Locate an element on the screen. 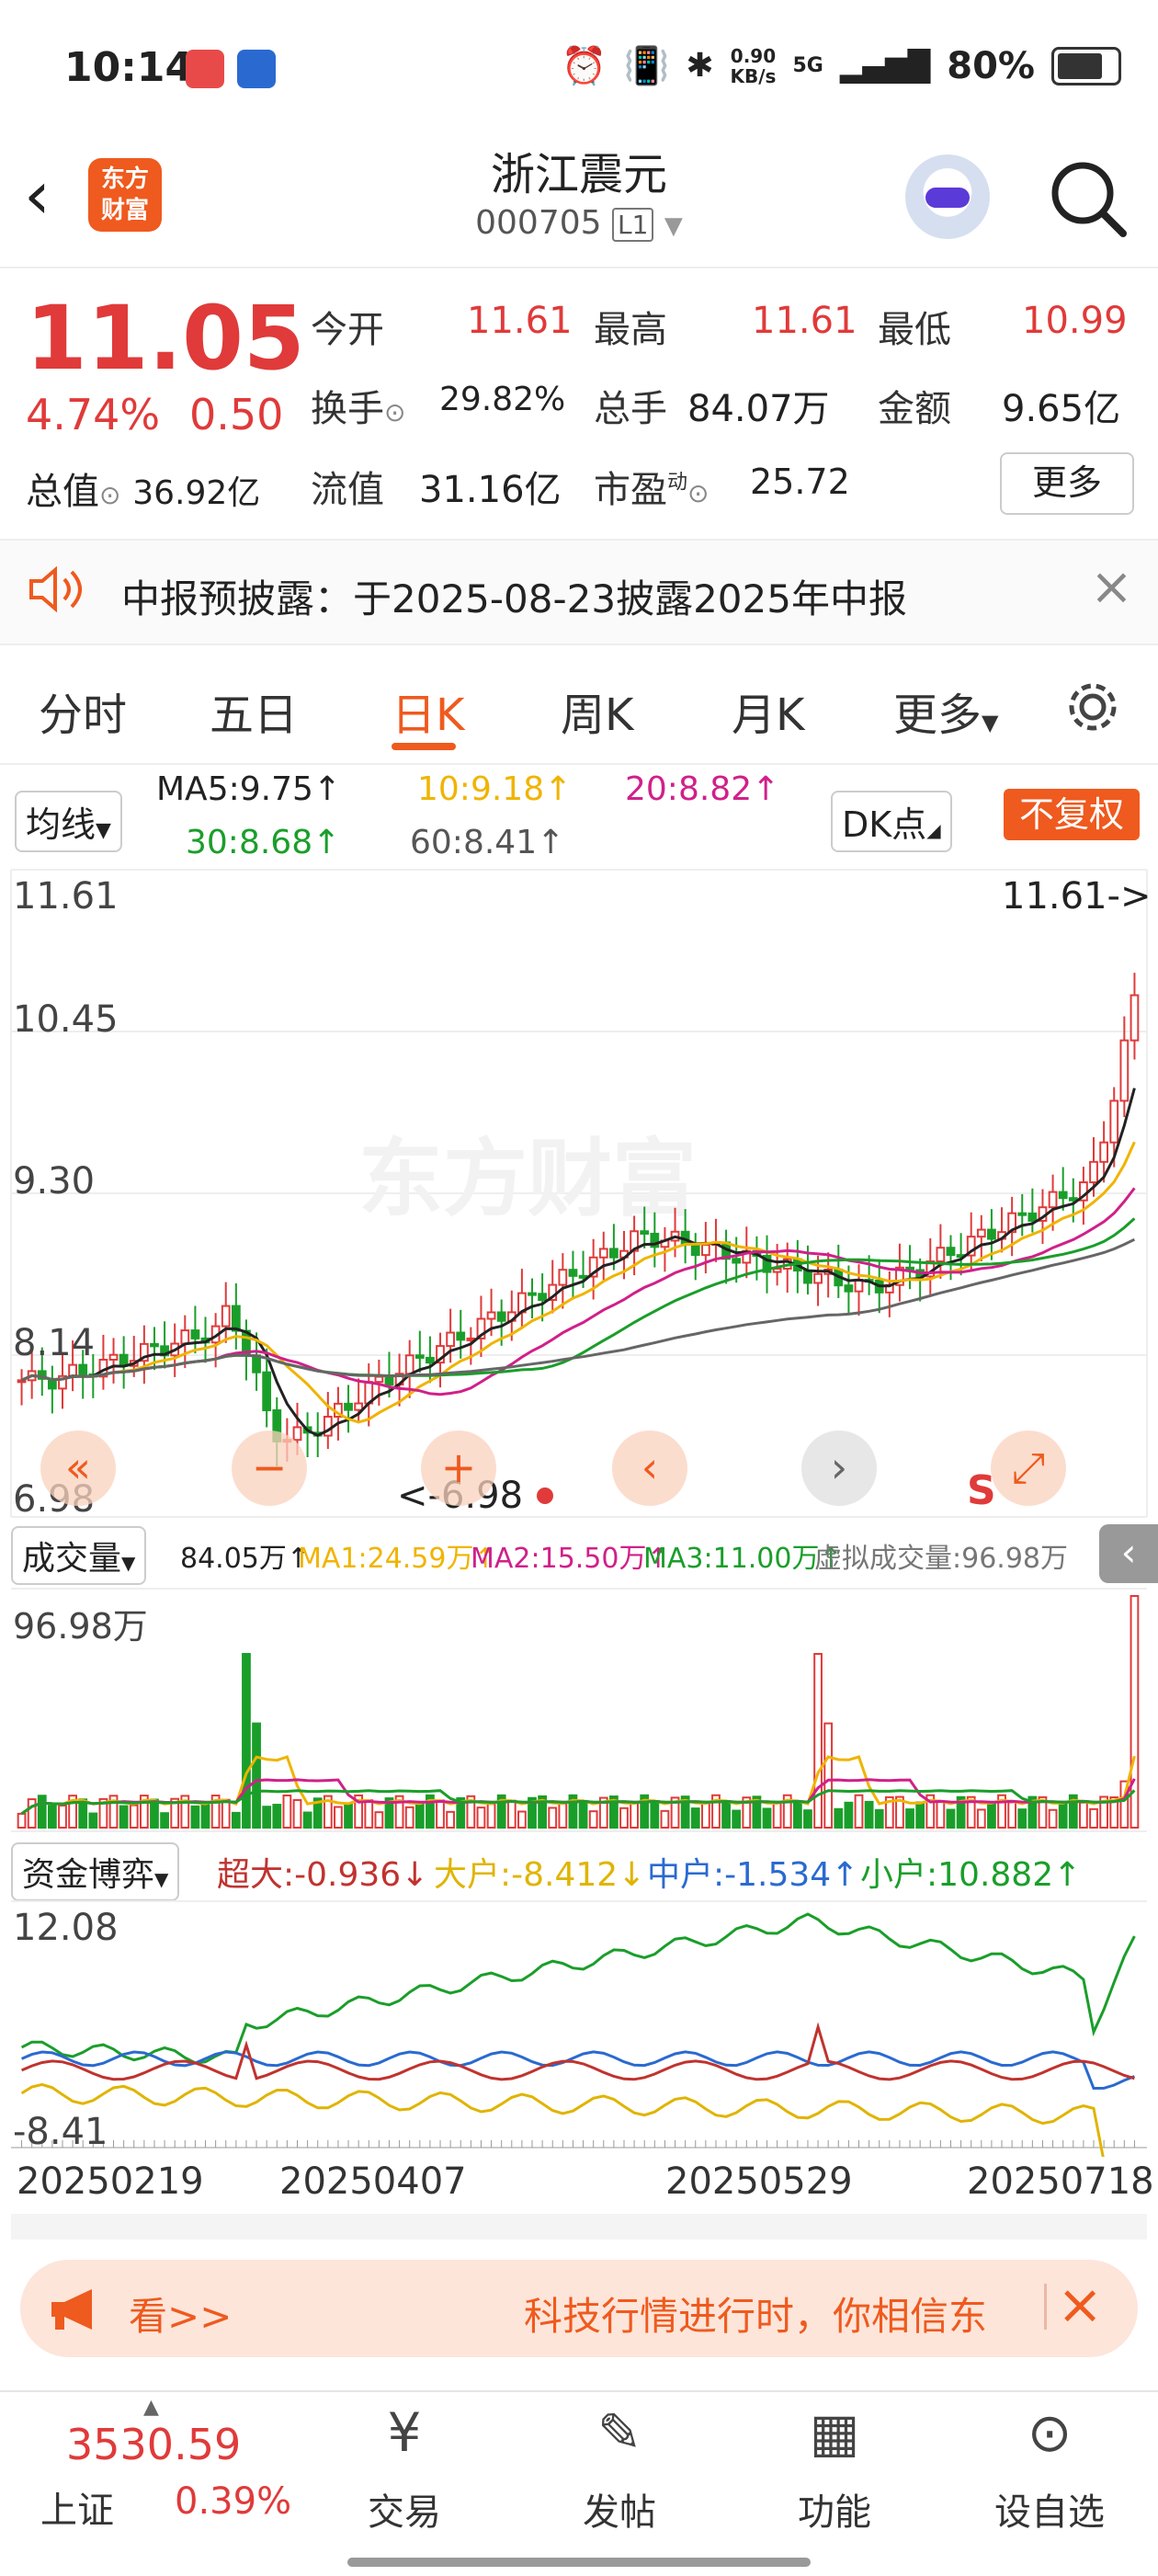 Image resolution: width=1158 pixels, height=2576 pixels. ma5-value: MA5:9.75↑ is located at coordinates (249, 789).